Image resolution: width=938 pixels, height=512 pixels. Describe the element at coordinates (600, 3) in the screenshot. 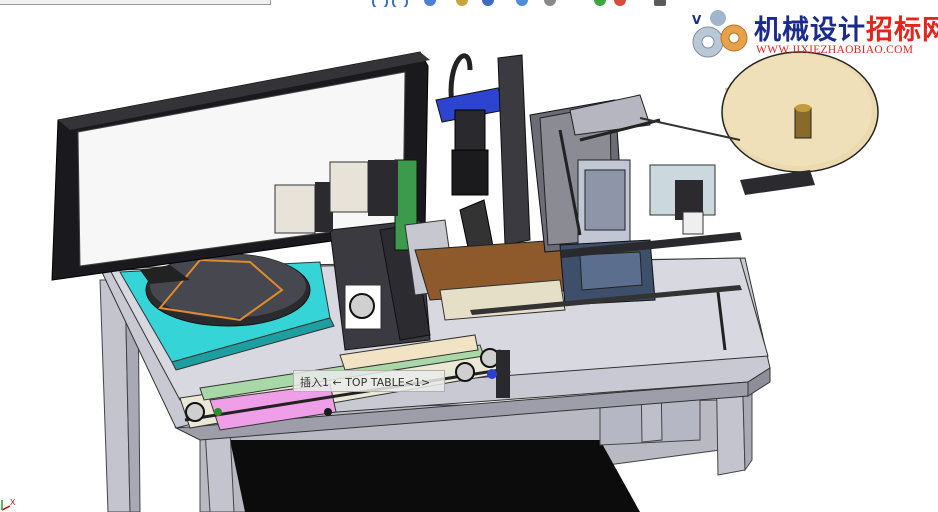

I see `appearance-icon` at that location.